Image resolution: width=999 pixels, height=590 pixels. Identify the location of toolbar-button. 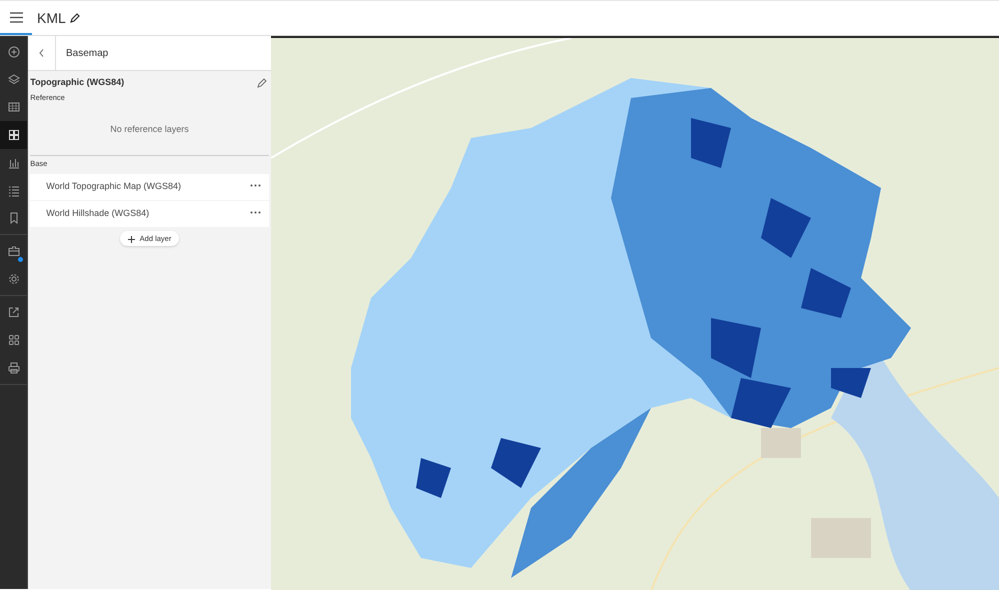
(13, 135).